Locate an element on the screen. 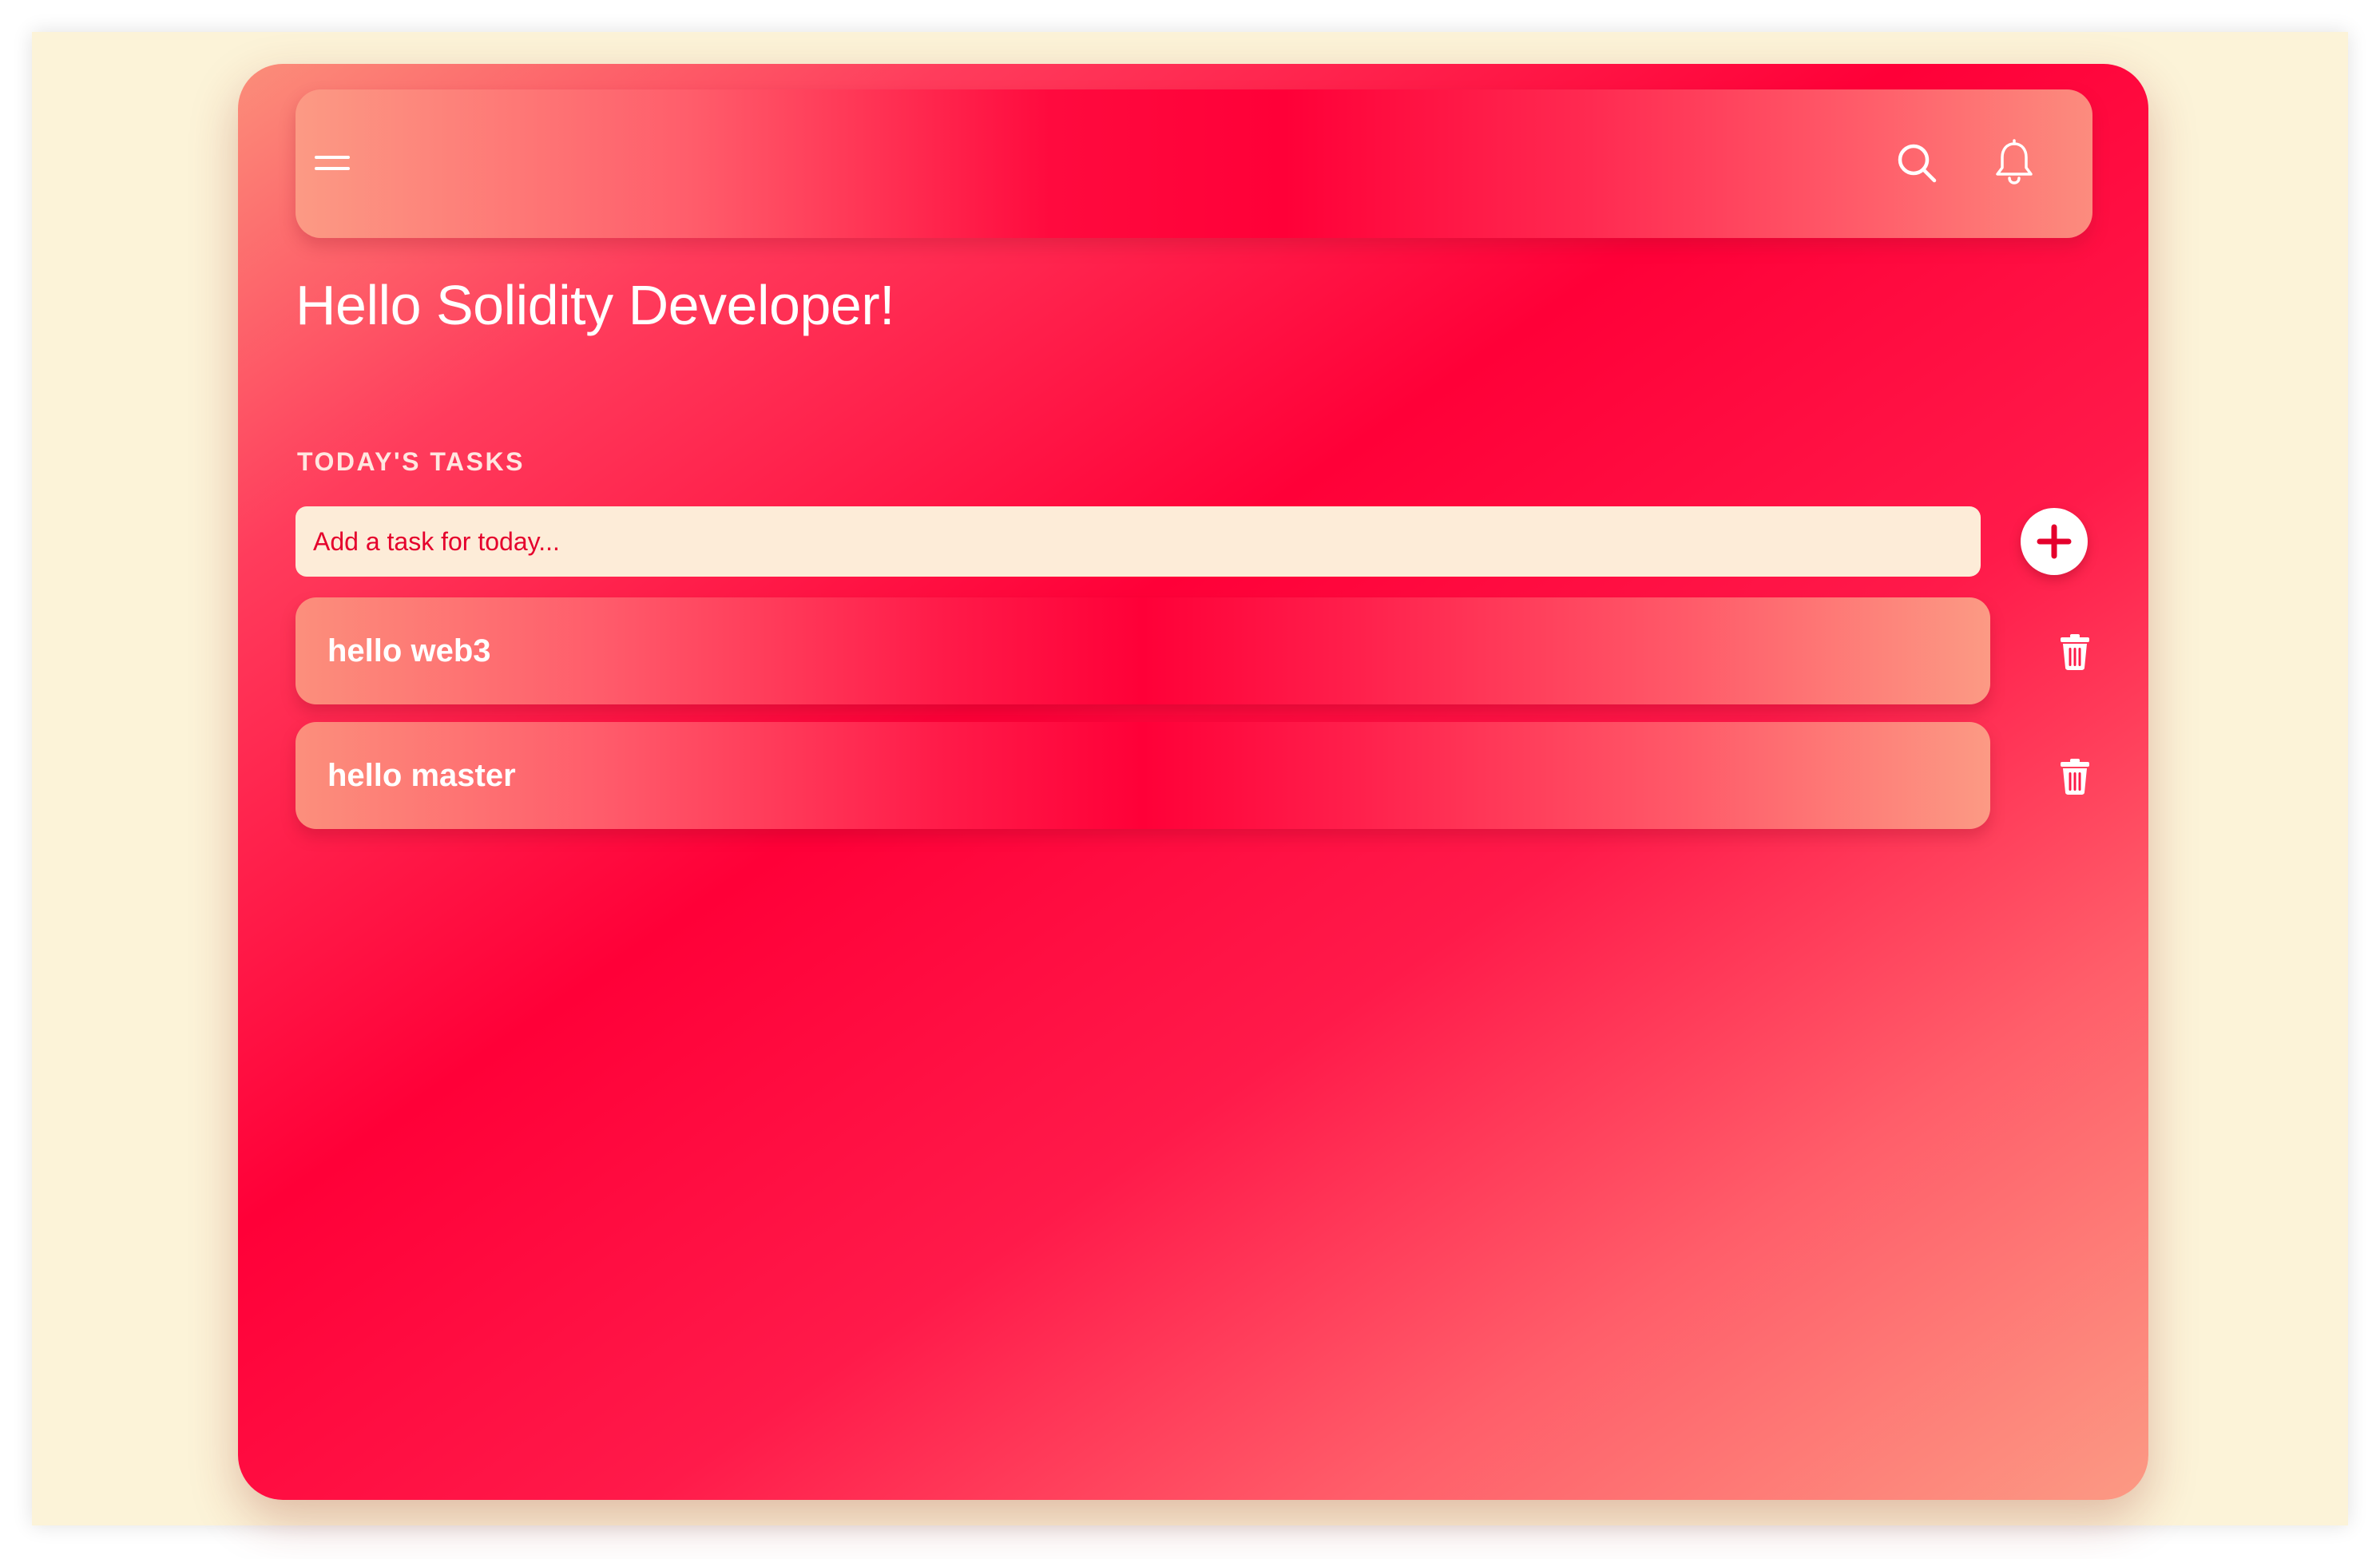 The image size is (2380, 1559). task-item: hello master is located at coordinates (1143, 775).